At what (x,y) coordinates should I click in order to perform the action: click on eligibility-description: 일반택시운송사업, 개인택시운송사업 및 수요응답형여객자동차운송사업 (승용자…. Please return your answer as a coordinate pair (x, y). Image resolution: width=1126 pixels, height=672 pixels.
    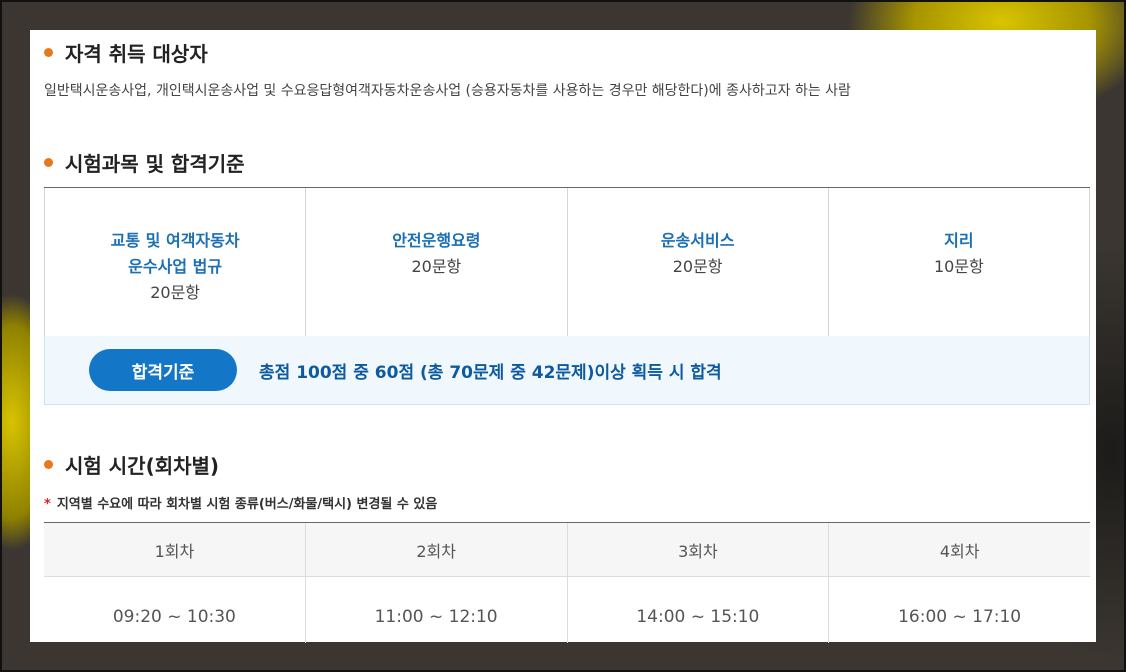
    Looking at the image, I should click on (447, 91).